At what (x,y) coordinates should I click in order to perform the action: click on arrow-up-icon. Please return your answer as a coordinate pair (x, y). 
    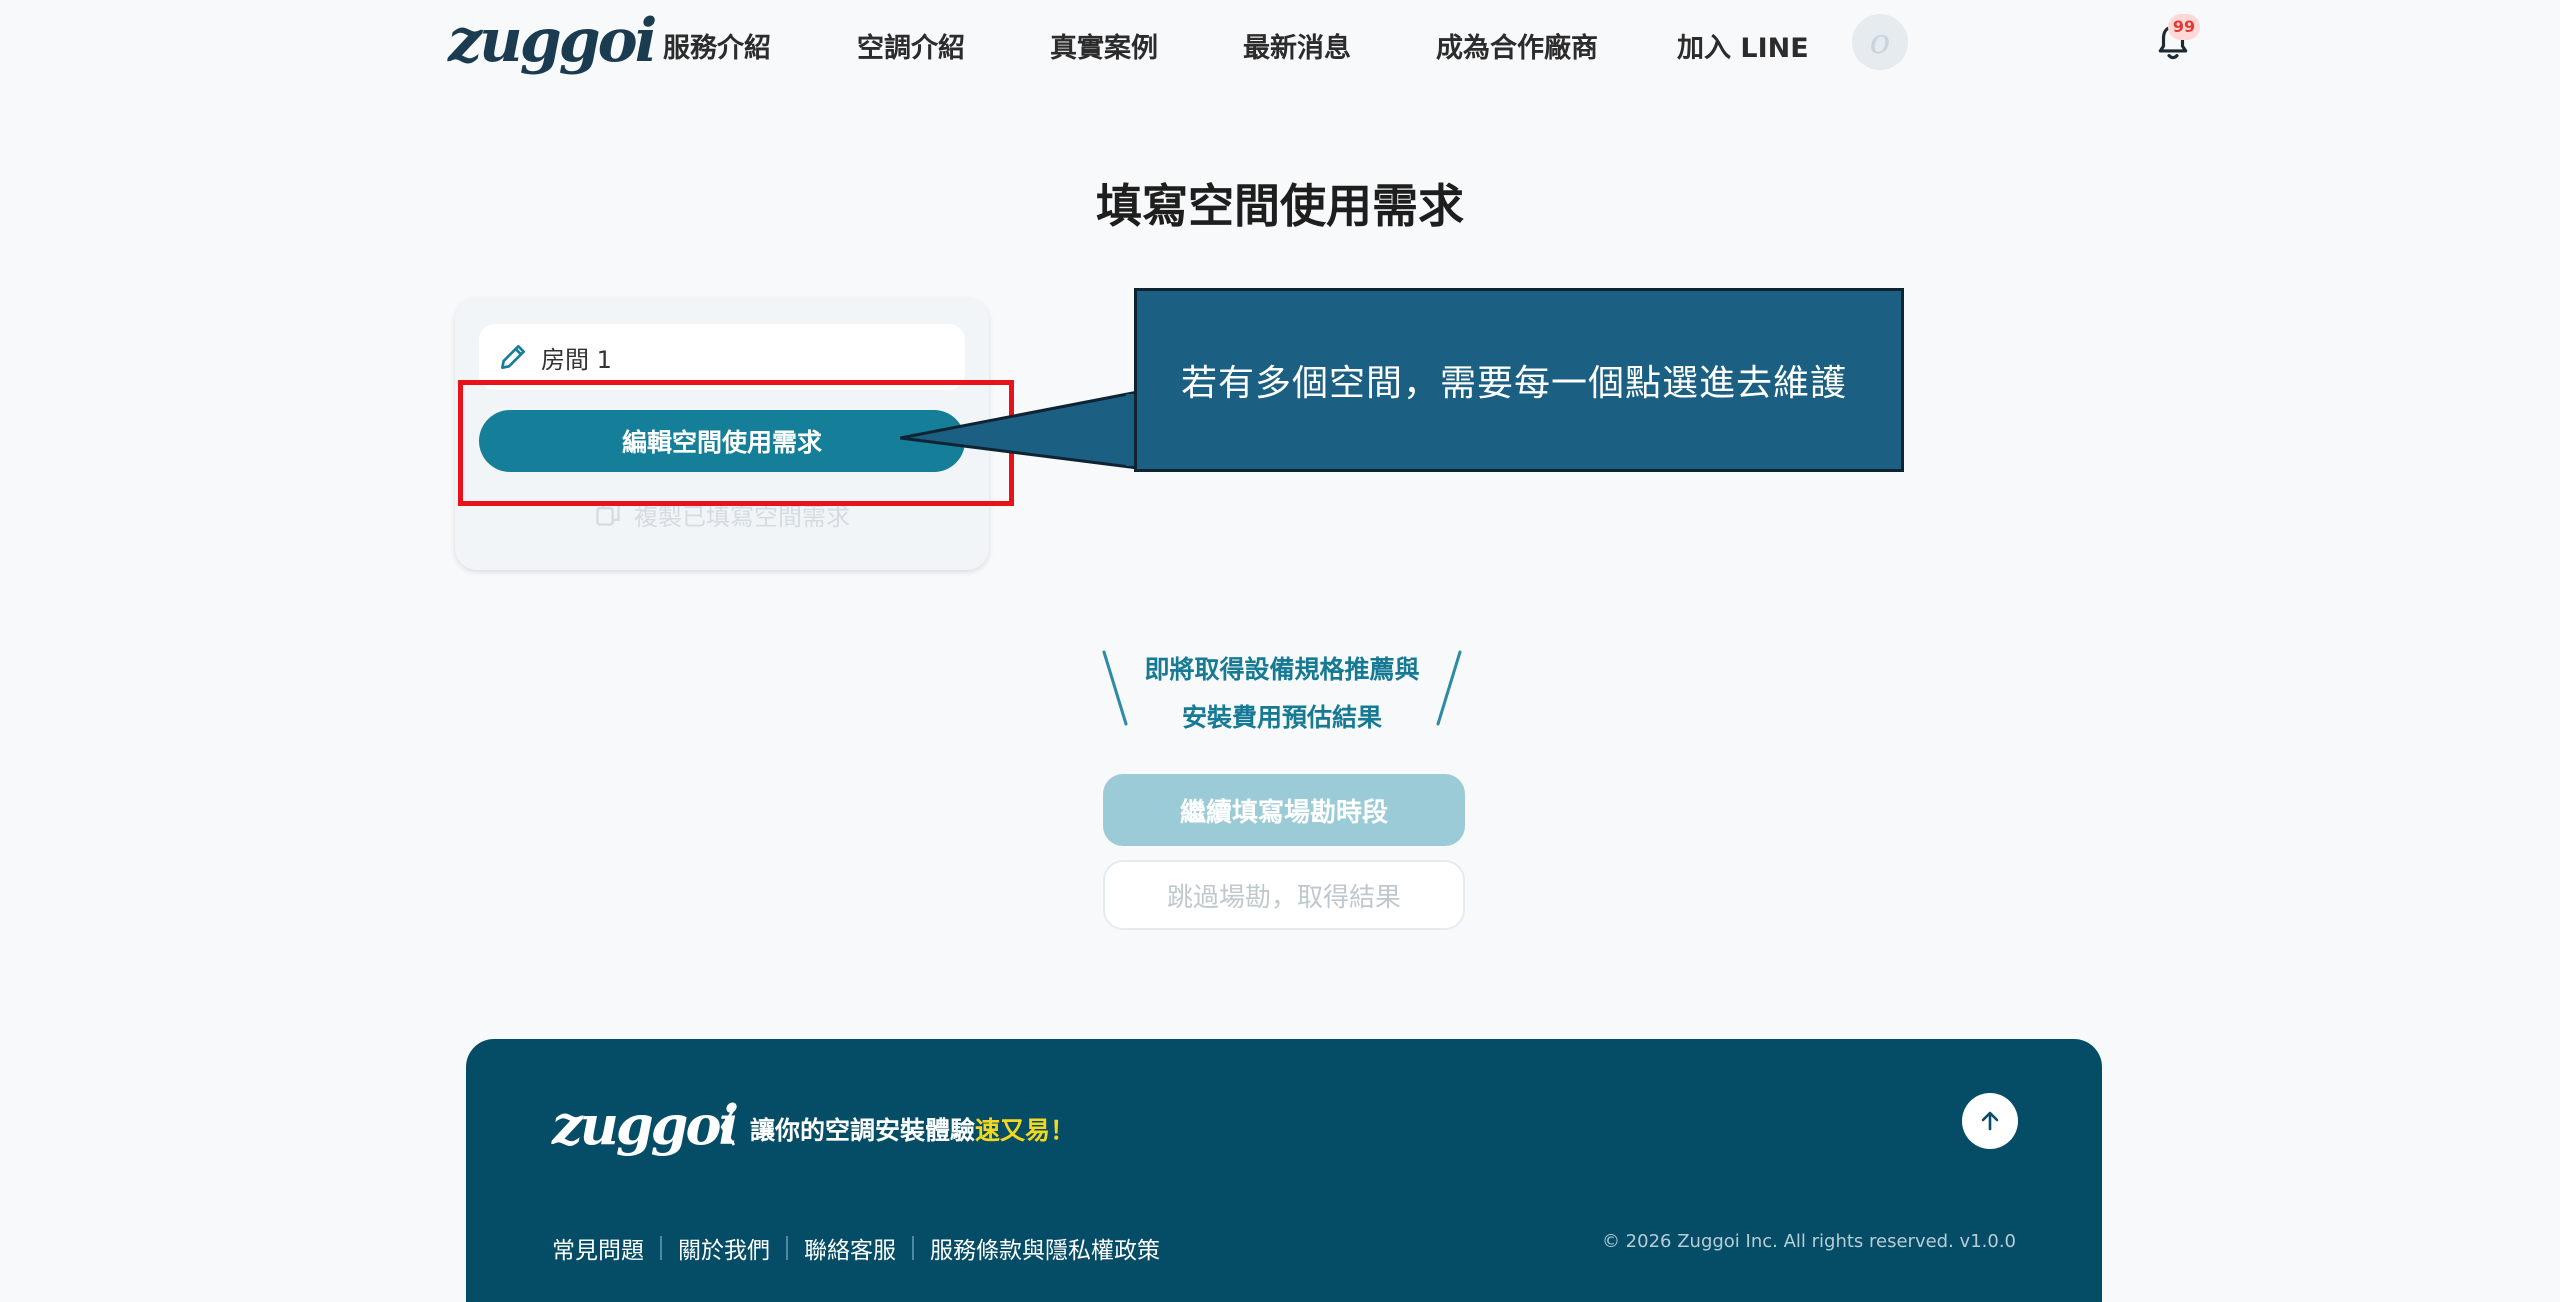
    Looking at the image, I should click on (1990, 1121).